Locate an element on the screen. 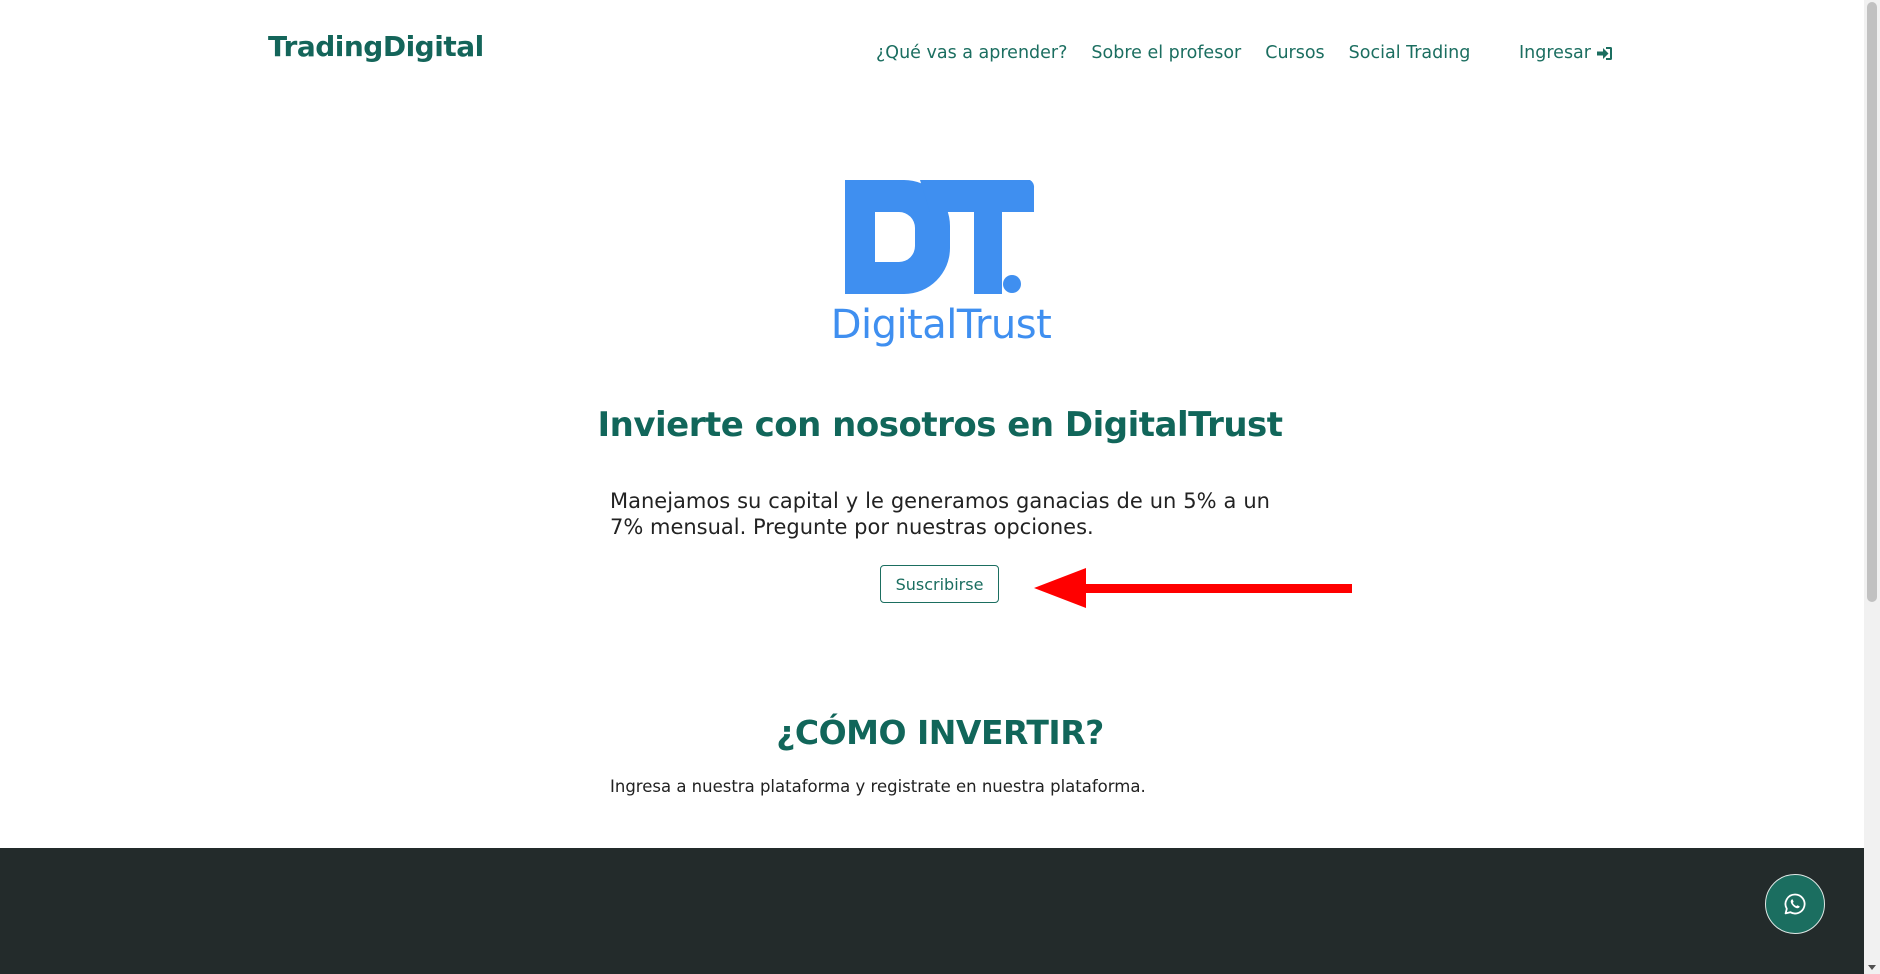 This screenshot has height=974, width=1880. footer is located at coordinates (932, 911).